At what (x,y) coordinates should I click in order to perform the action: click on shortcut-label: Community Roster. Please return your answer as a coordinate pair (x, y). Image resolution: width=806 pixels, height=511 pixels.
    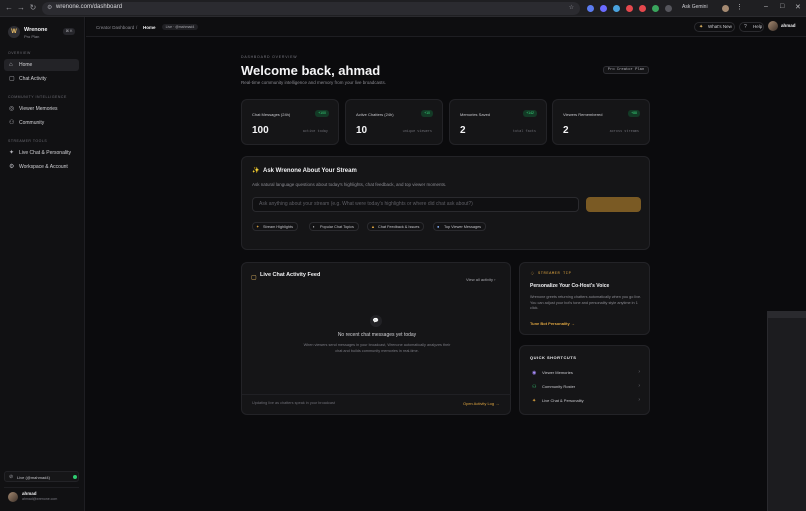
    Looking at the image, I should click on (559, 386).